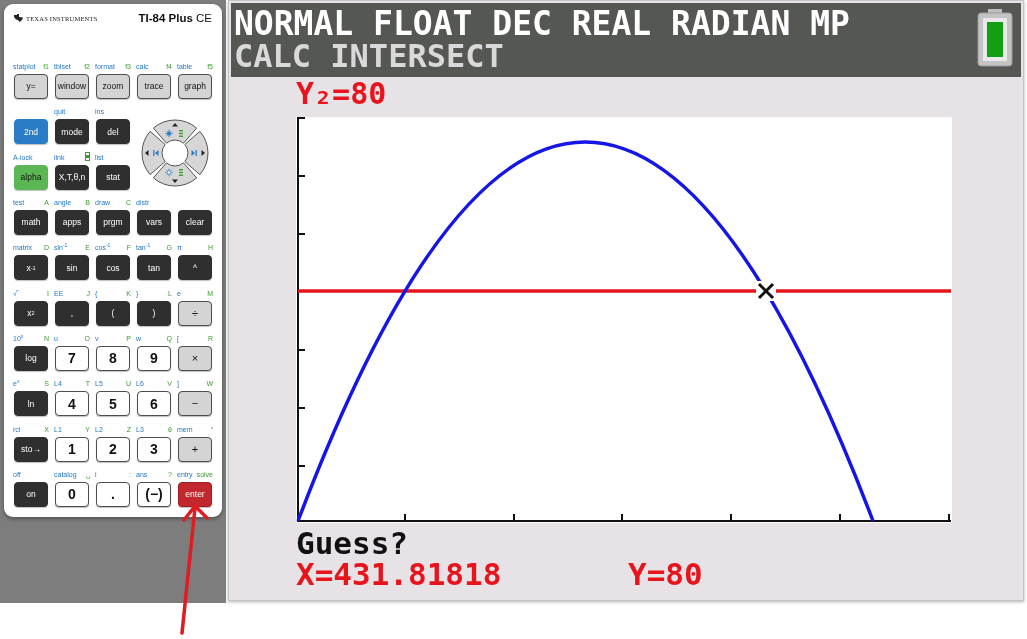 This screenshot has height=639, width=1027. I want to click on calculator-key: 2, so click(113, 449).